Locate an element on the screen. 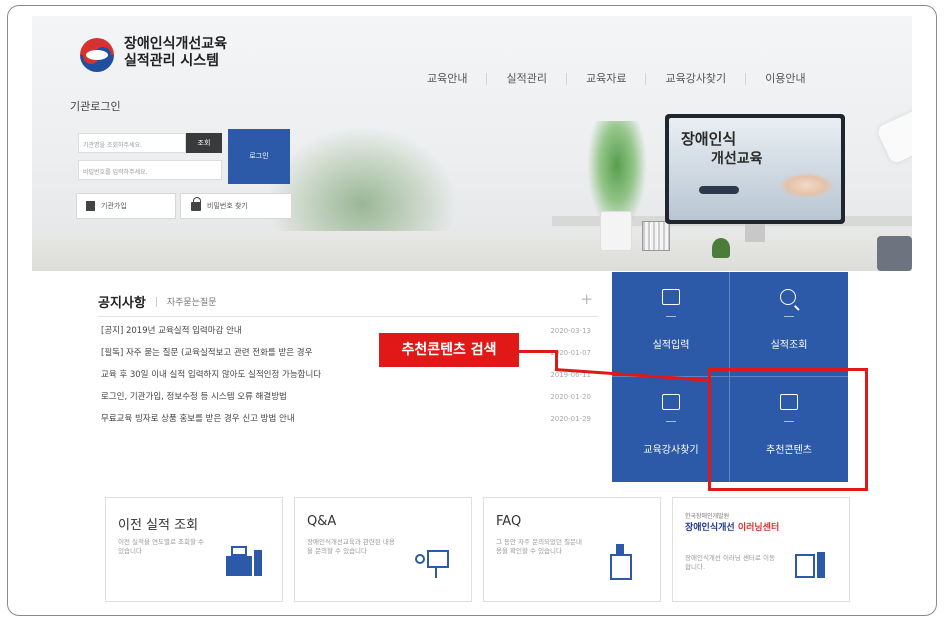 This screenshot has width=944, height=621. highlight-box is located at coordinates (788, 429).